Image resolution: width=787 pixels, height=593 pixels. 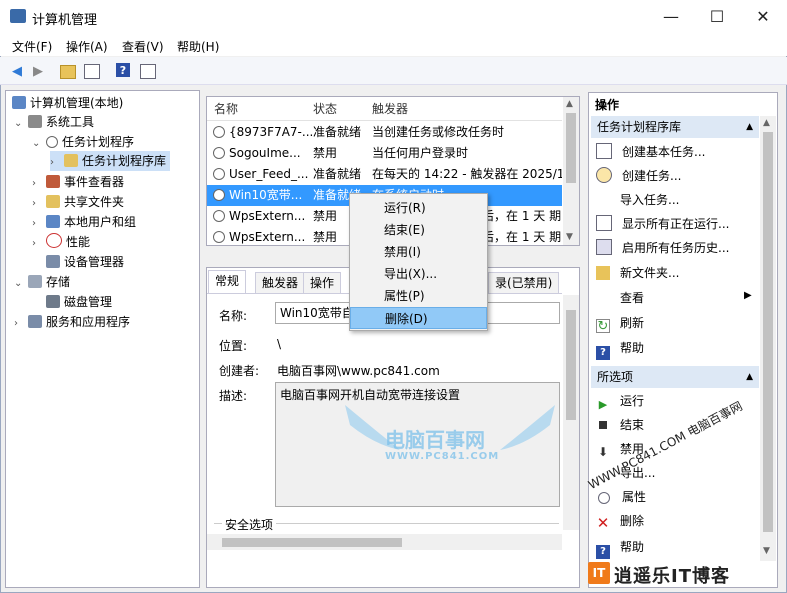 I want to click on tree-label: 系统工具, so click(x=70, y=122).